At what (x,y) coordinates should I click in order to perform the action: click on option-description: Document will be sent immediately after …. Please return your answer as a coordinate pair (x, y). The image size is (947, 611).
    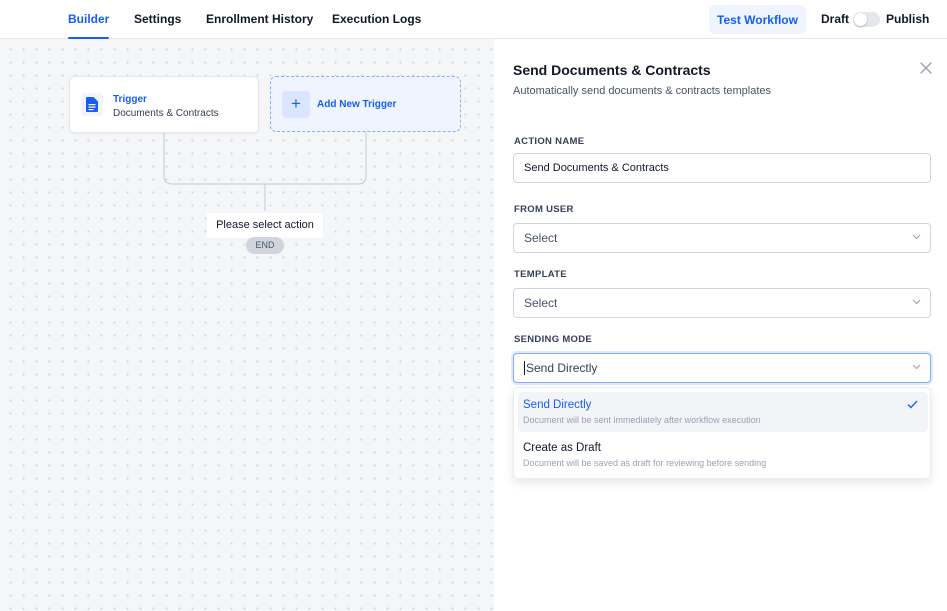
    Looking at the image, I should click on (642, 420).